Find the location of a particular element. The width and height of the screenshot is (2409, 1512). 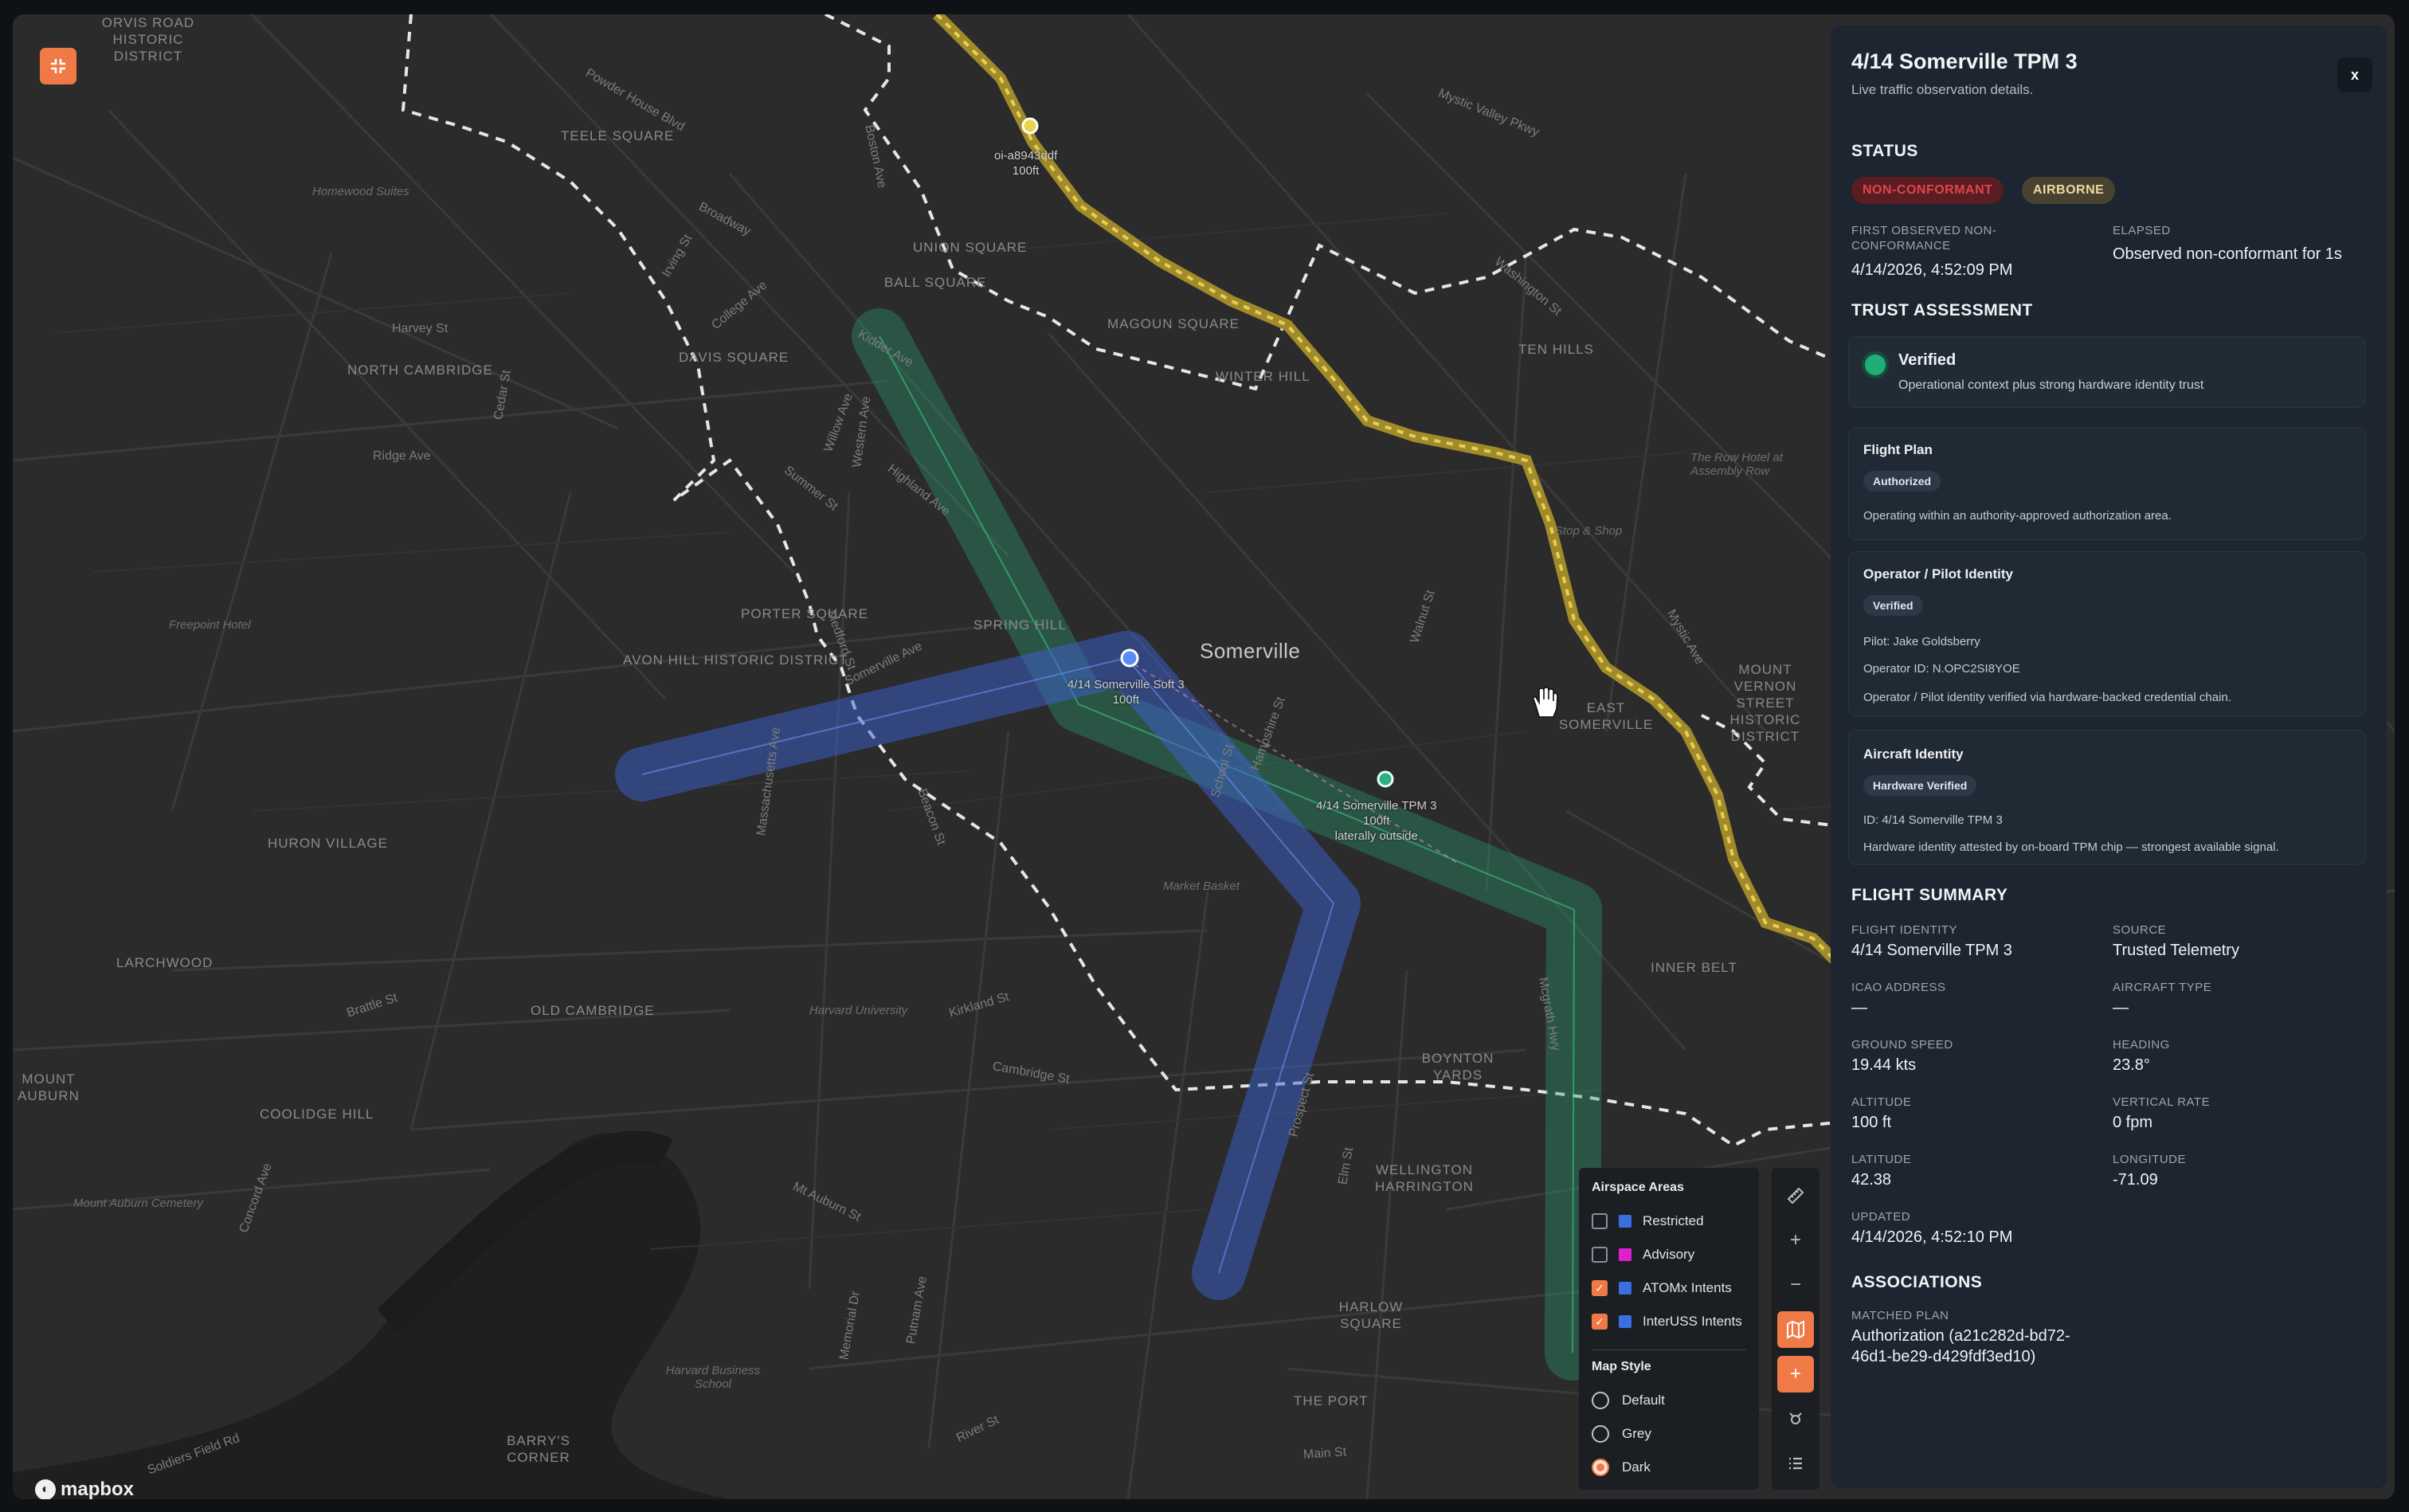

place-label: ORVIS ROAD HISTORIC DISTRICT is located at coordinates (148, 39).